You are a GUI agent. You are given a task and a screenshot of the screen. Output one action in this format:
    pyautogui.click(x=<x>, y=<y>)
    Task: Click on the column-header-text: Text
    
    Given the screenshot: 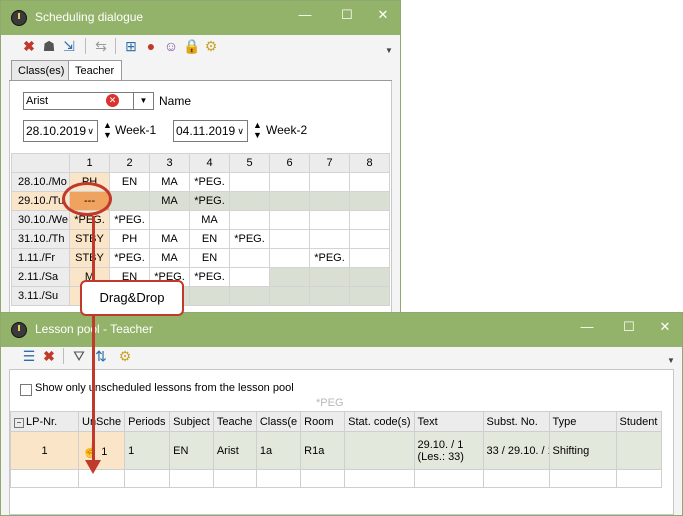 What is the action you would take?
    pyautogui.click(x=448, y=421)
    